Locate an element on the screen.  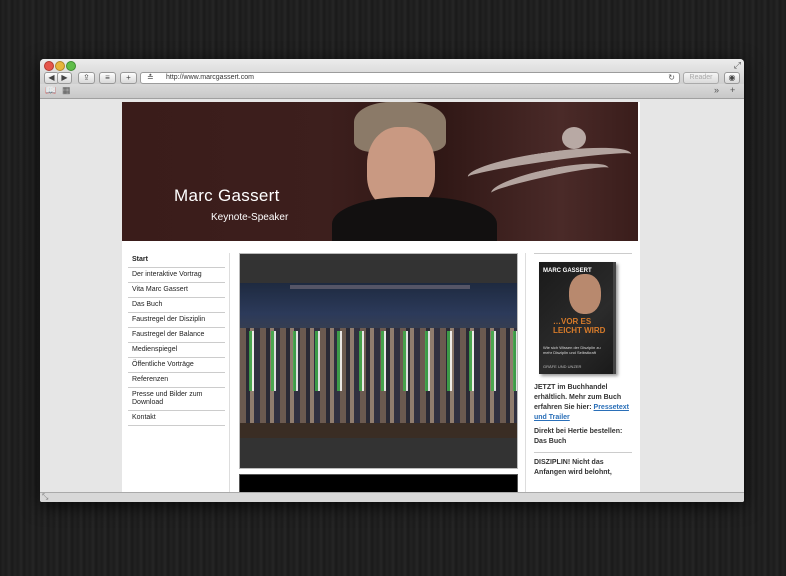
new-tab-button: + is located at coordinates (128, 78).